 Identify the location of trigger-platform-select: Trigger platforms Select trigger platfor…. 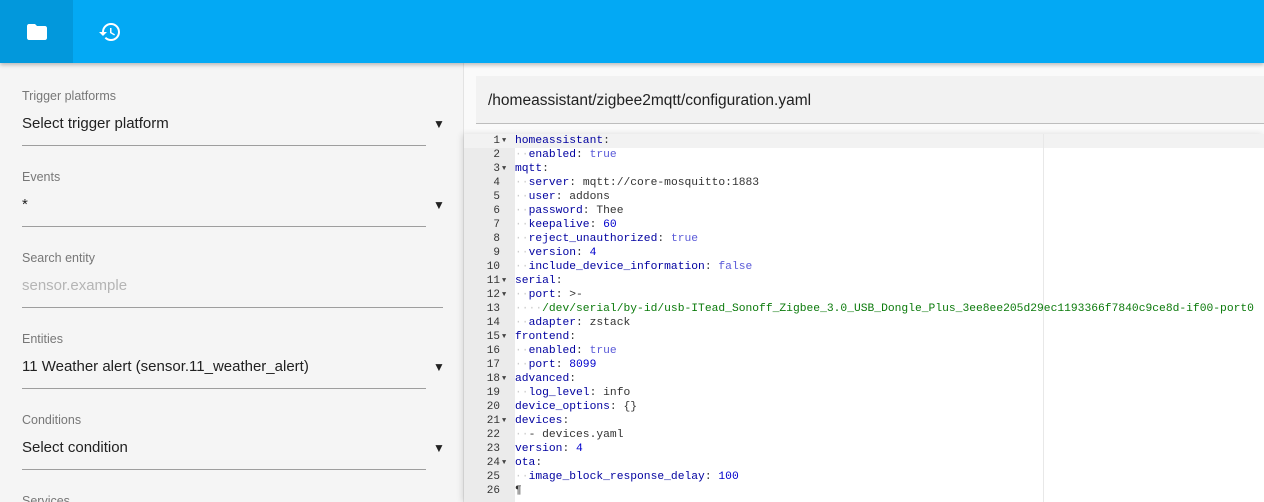
(233, 117).